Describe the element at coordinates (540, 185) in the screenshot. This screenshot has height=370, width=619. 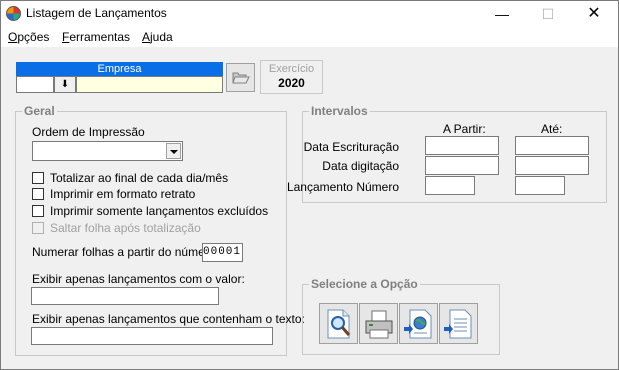
I see `lancamento-numero-to` at that location.